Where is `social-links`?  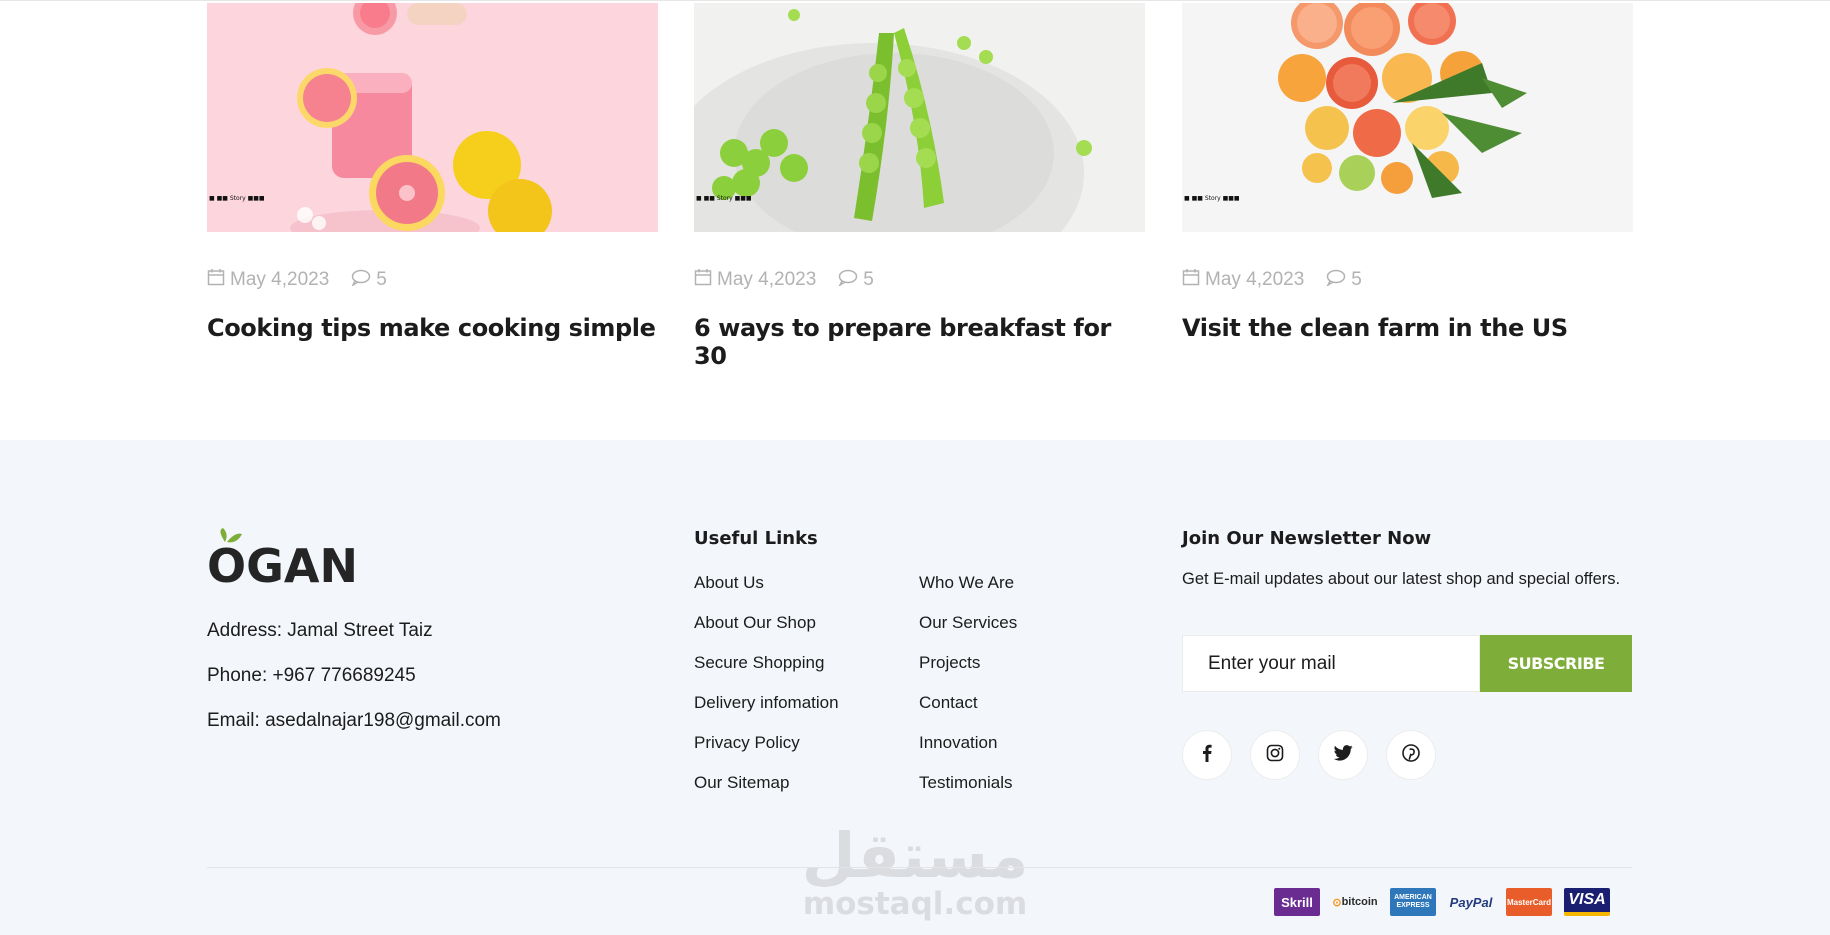 social-links is located at coordinates (1309, 755).